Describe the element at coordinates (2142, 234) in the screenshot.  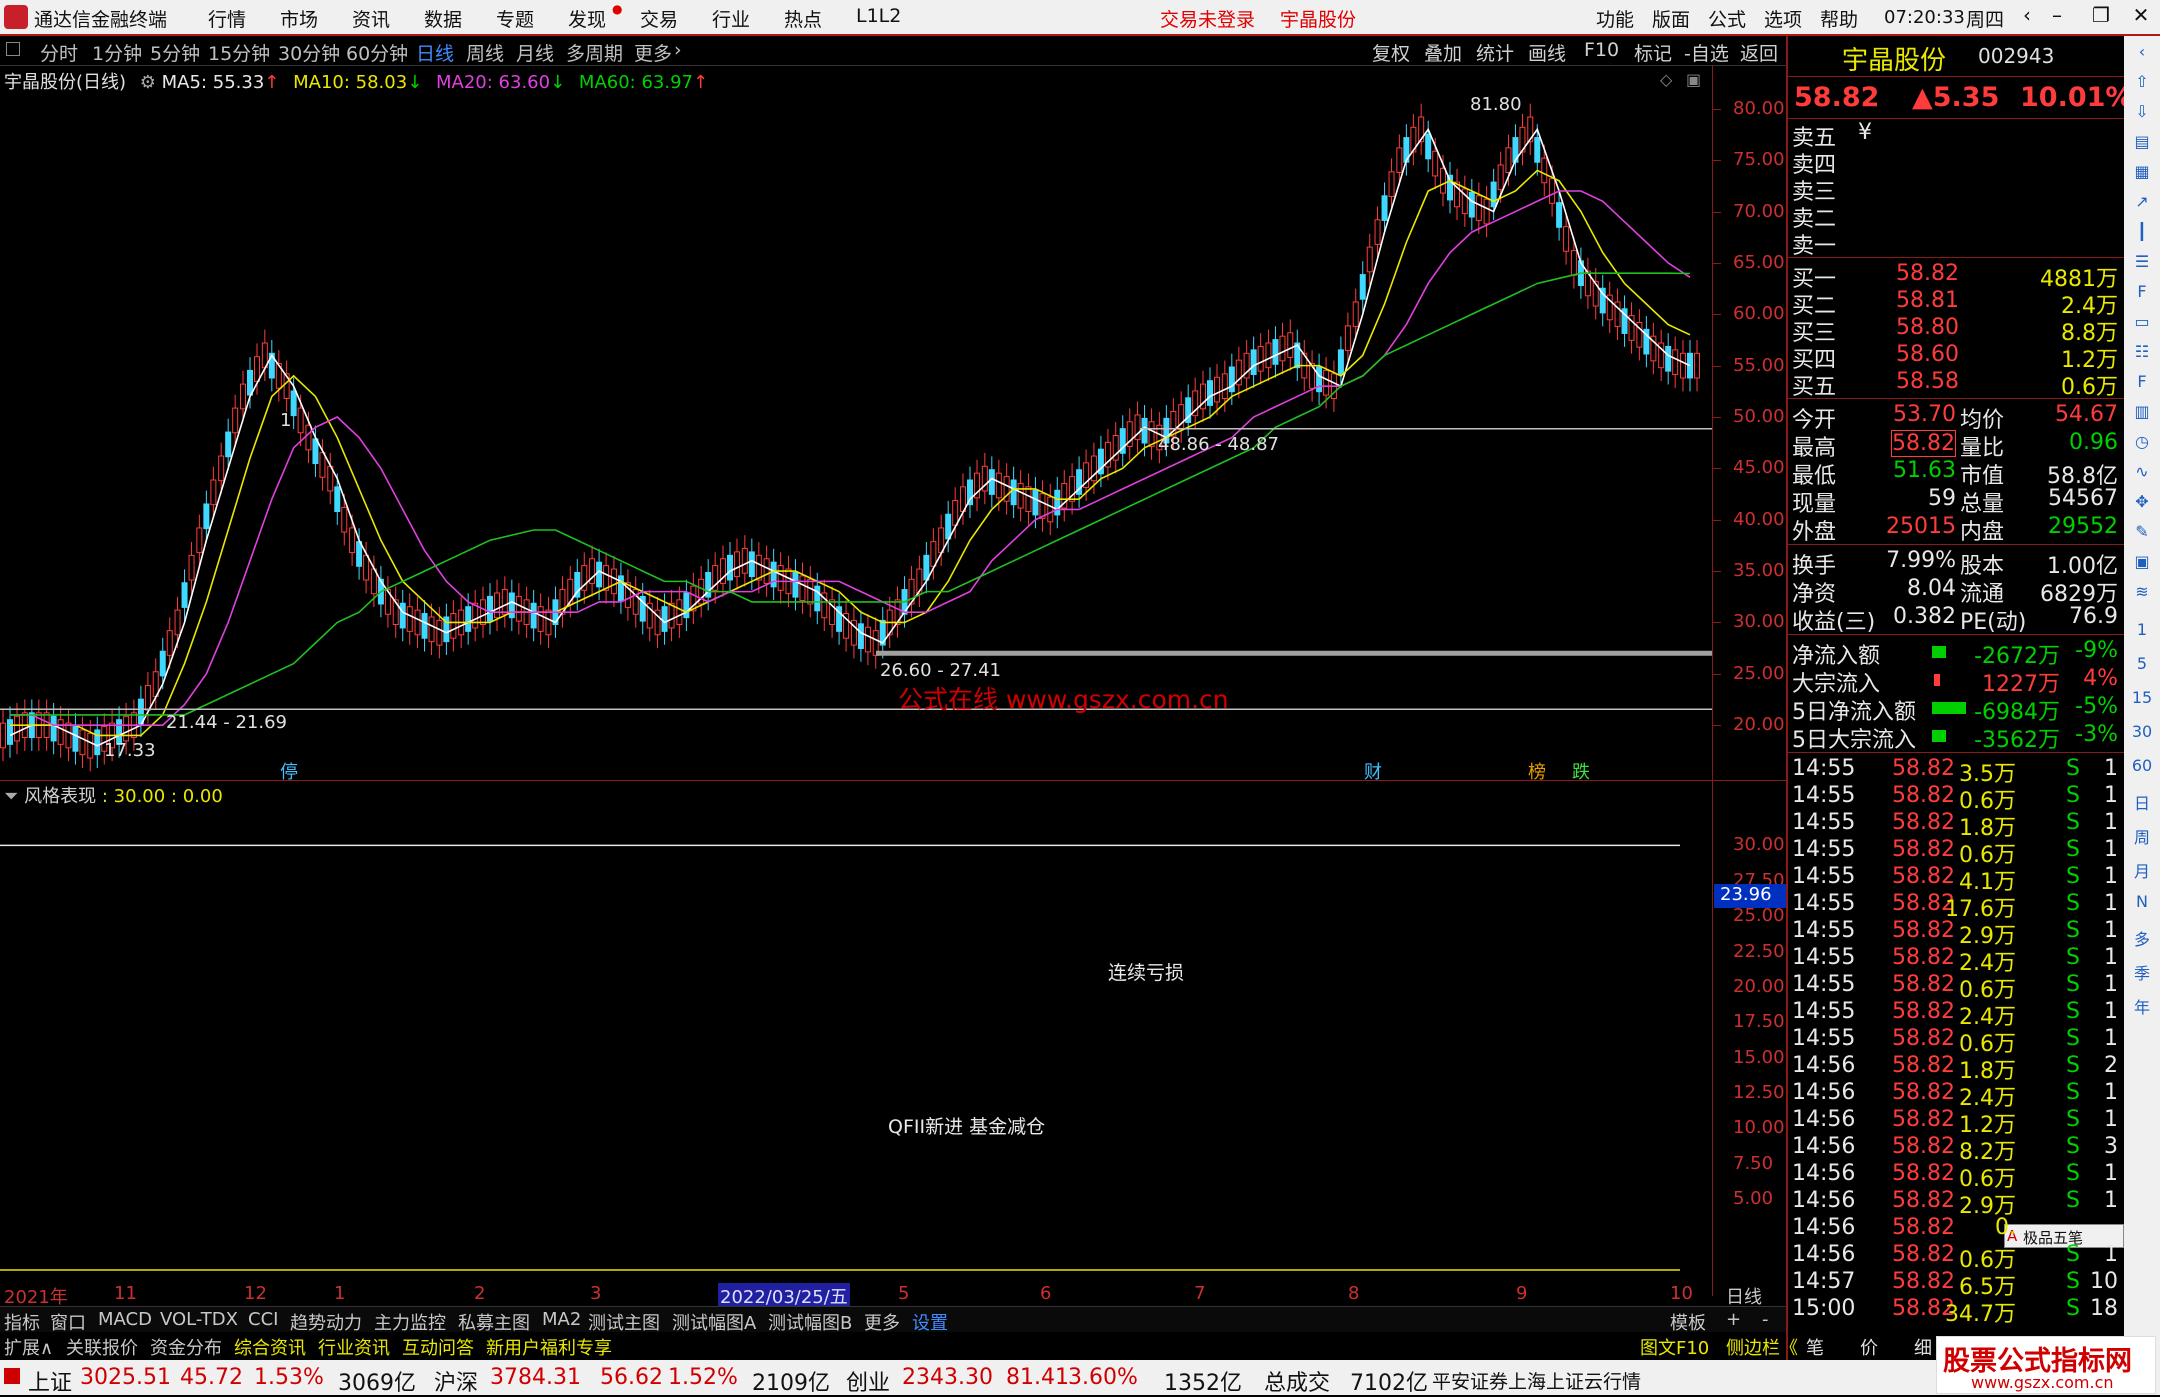
I see `candle-icon: ┃` at that location.